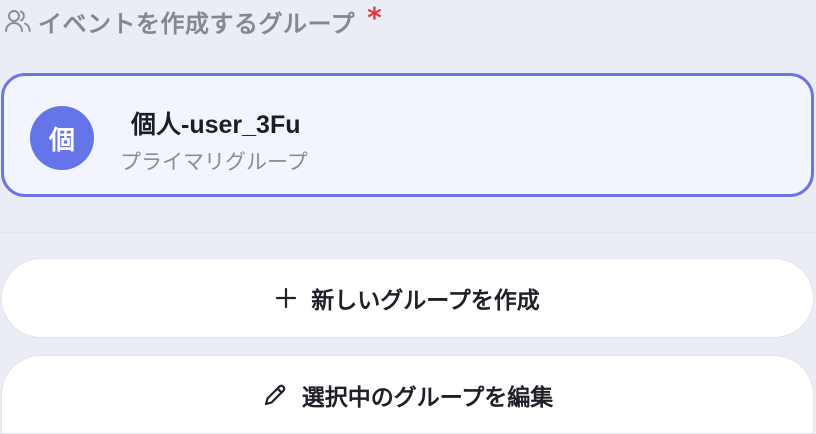 The width and height of the screenshot is (816, 434). I want to click on plus-icon, so click(286, 298).